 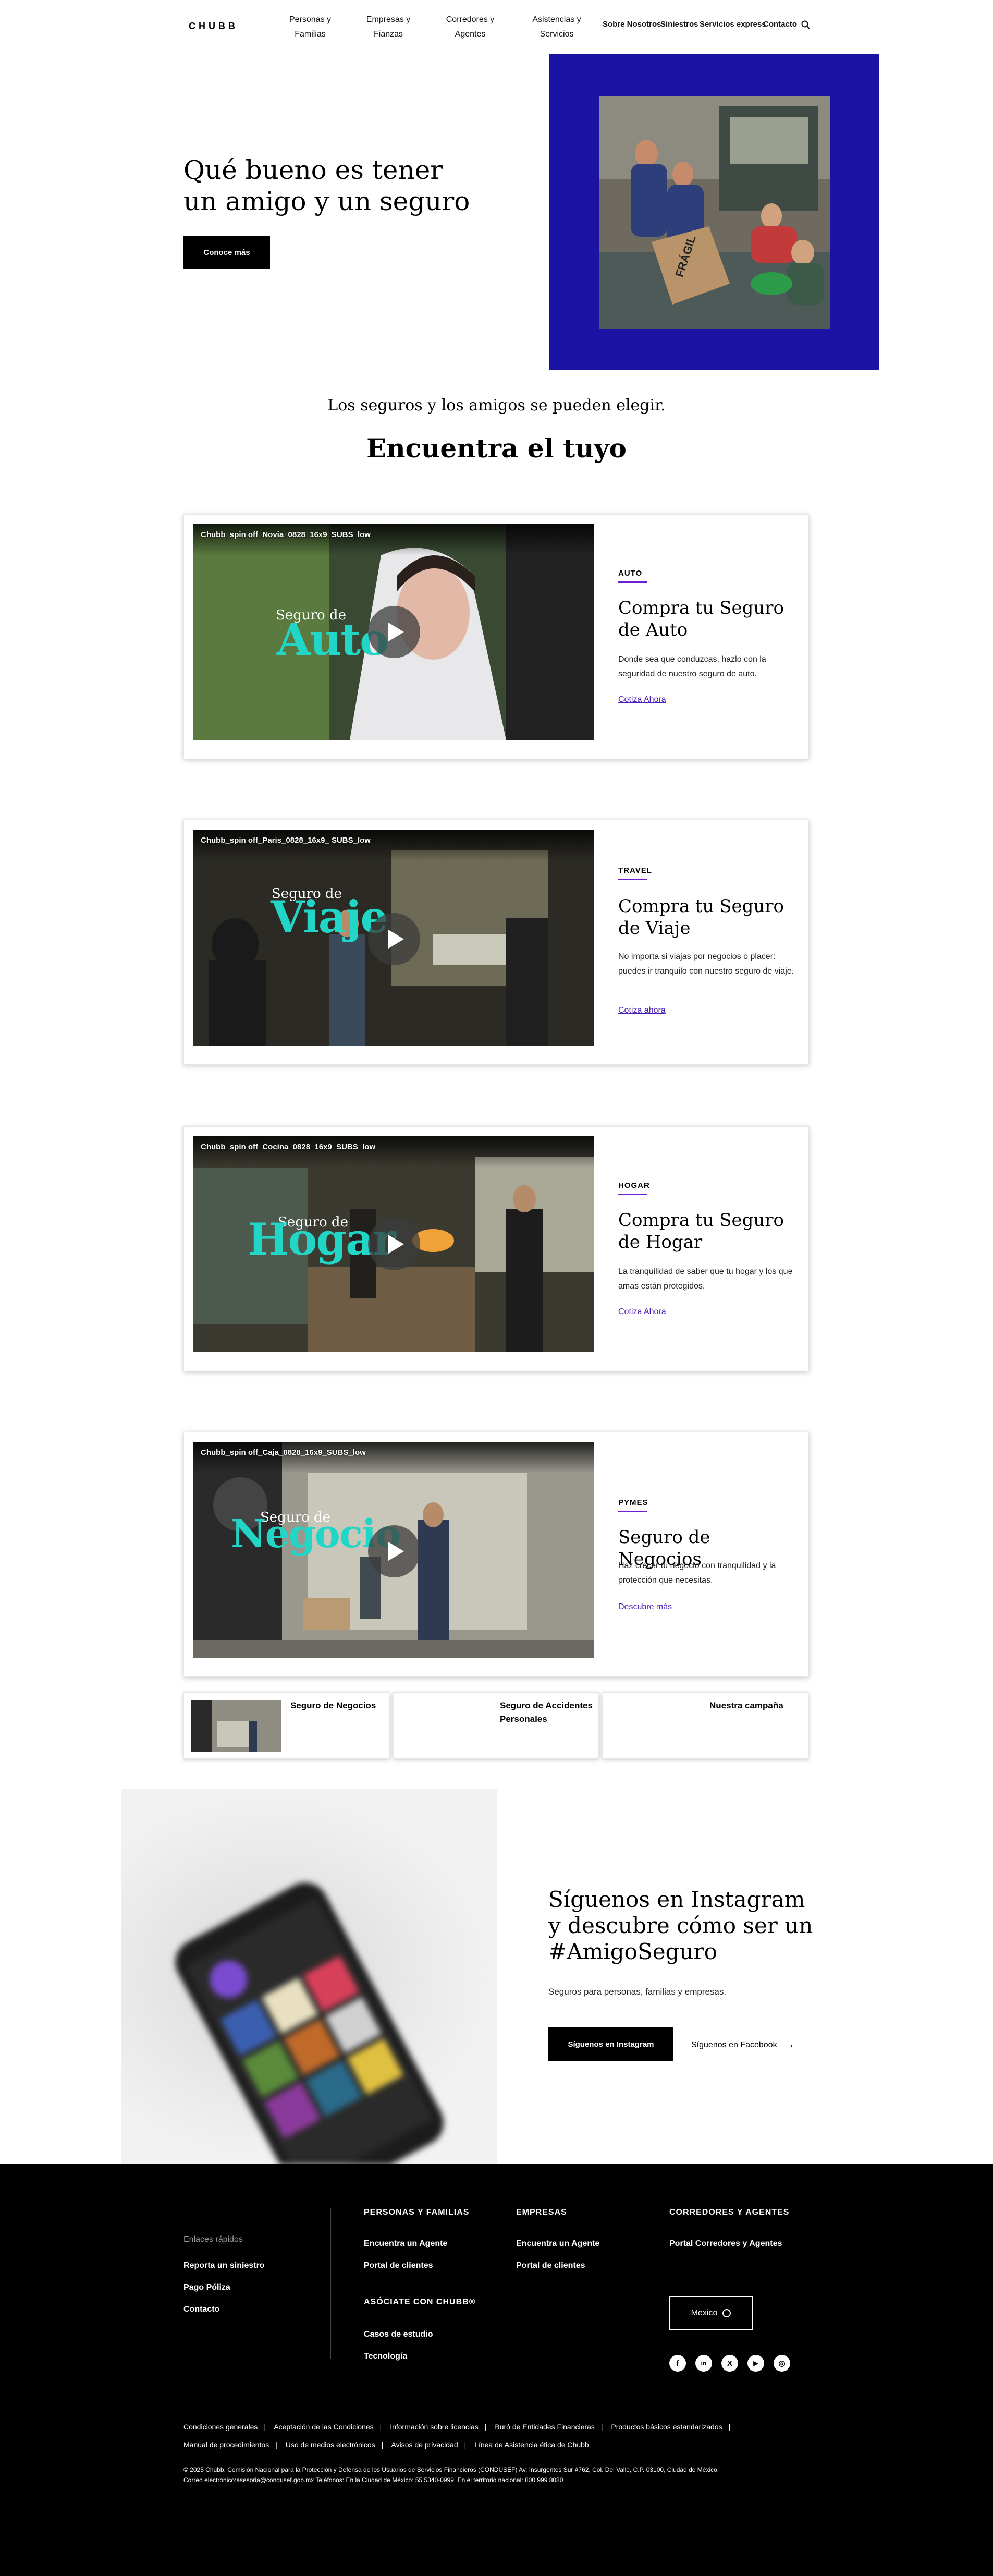 I want to click on legal-link: Manual de procedimientos, so click(x=226, y=2444).